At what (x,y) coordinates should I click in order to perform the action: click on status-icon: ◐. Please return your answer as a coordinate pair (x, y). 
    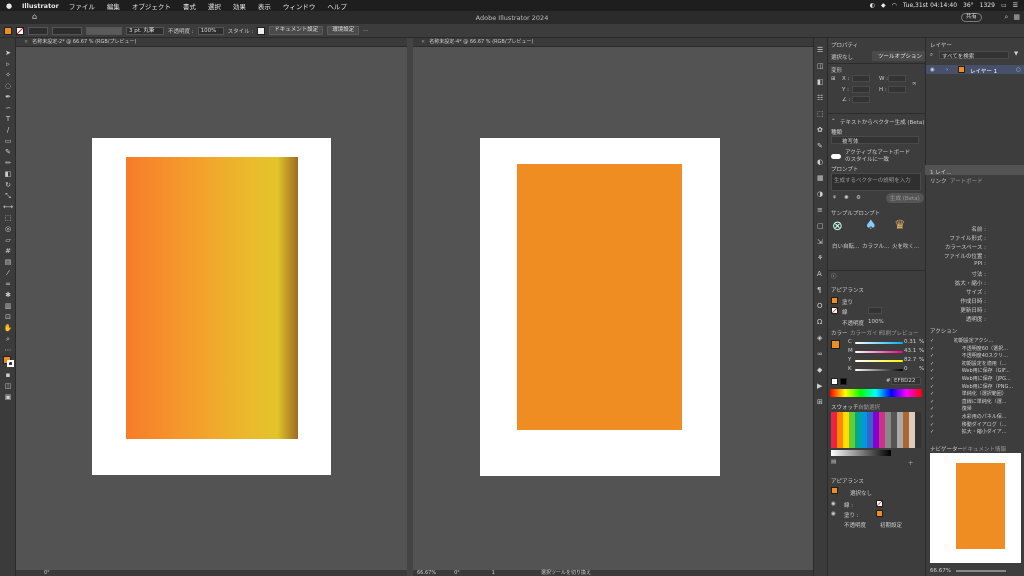
    Looking at the image, I should click on (872, 5).